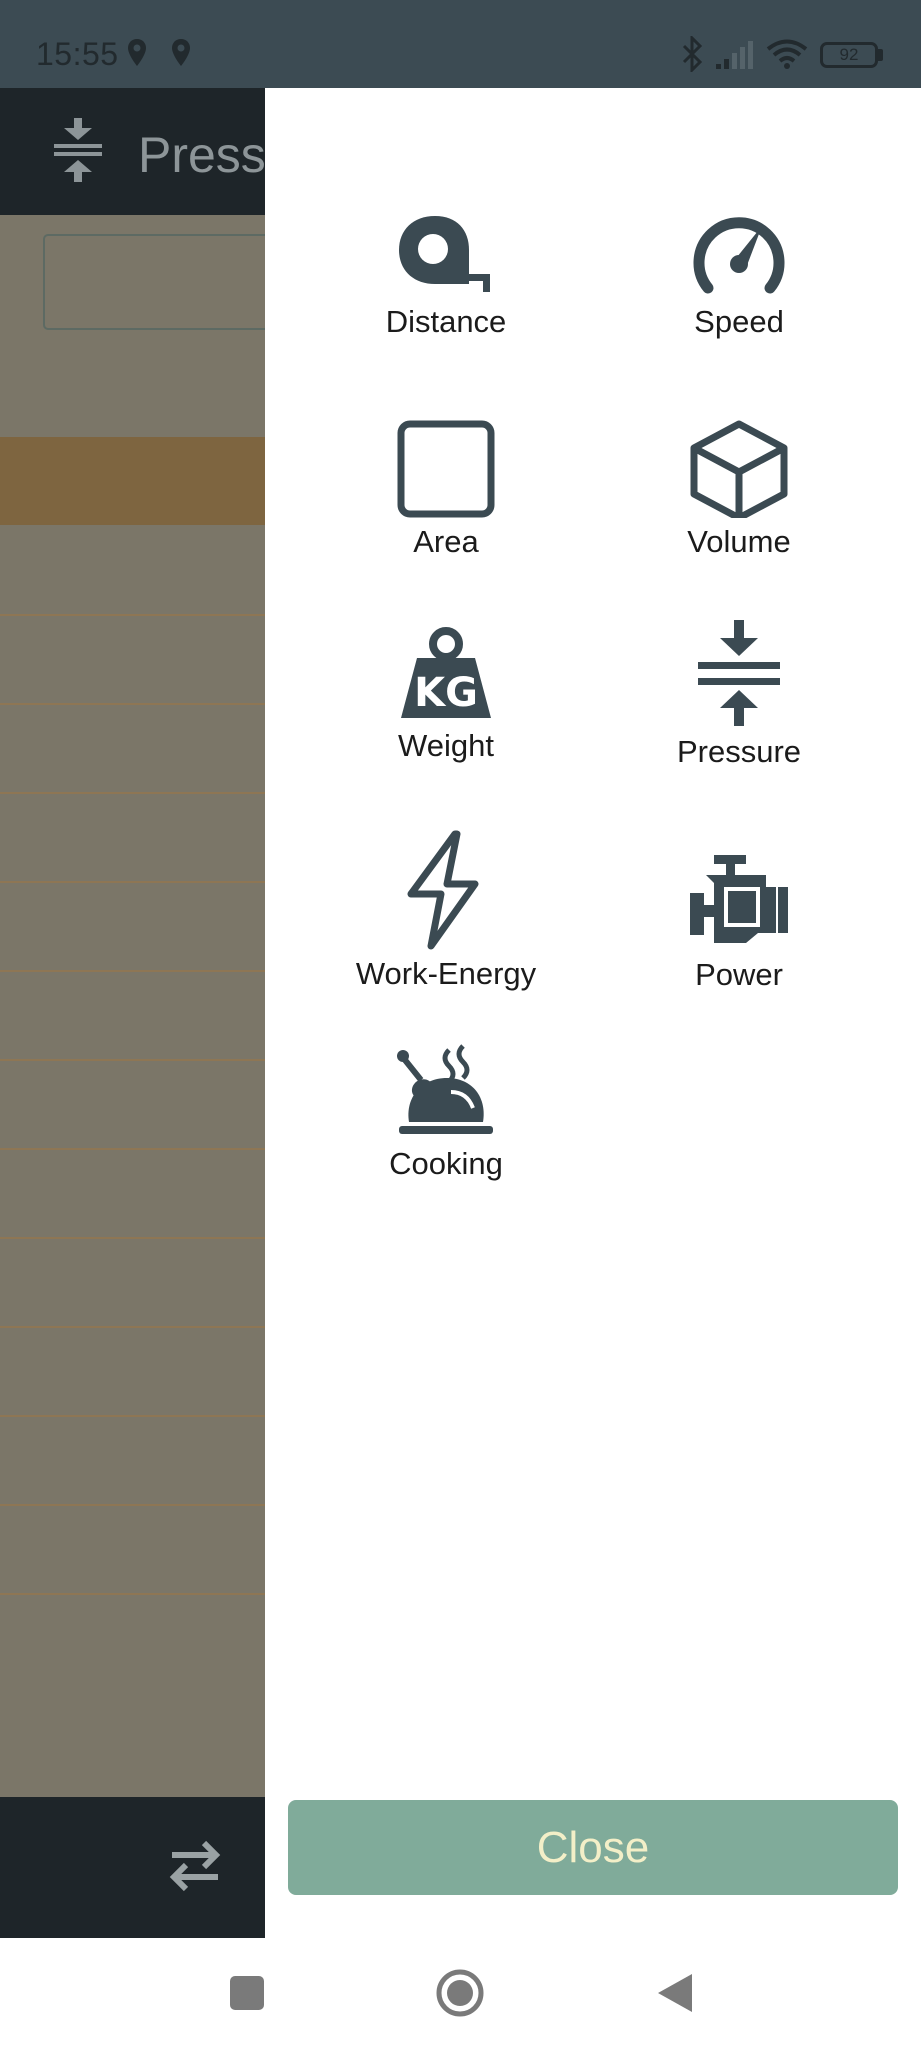 The height and width of the screenshot is (2048, 921). I want to click on background-input-field, so click(154, 282).